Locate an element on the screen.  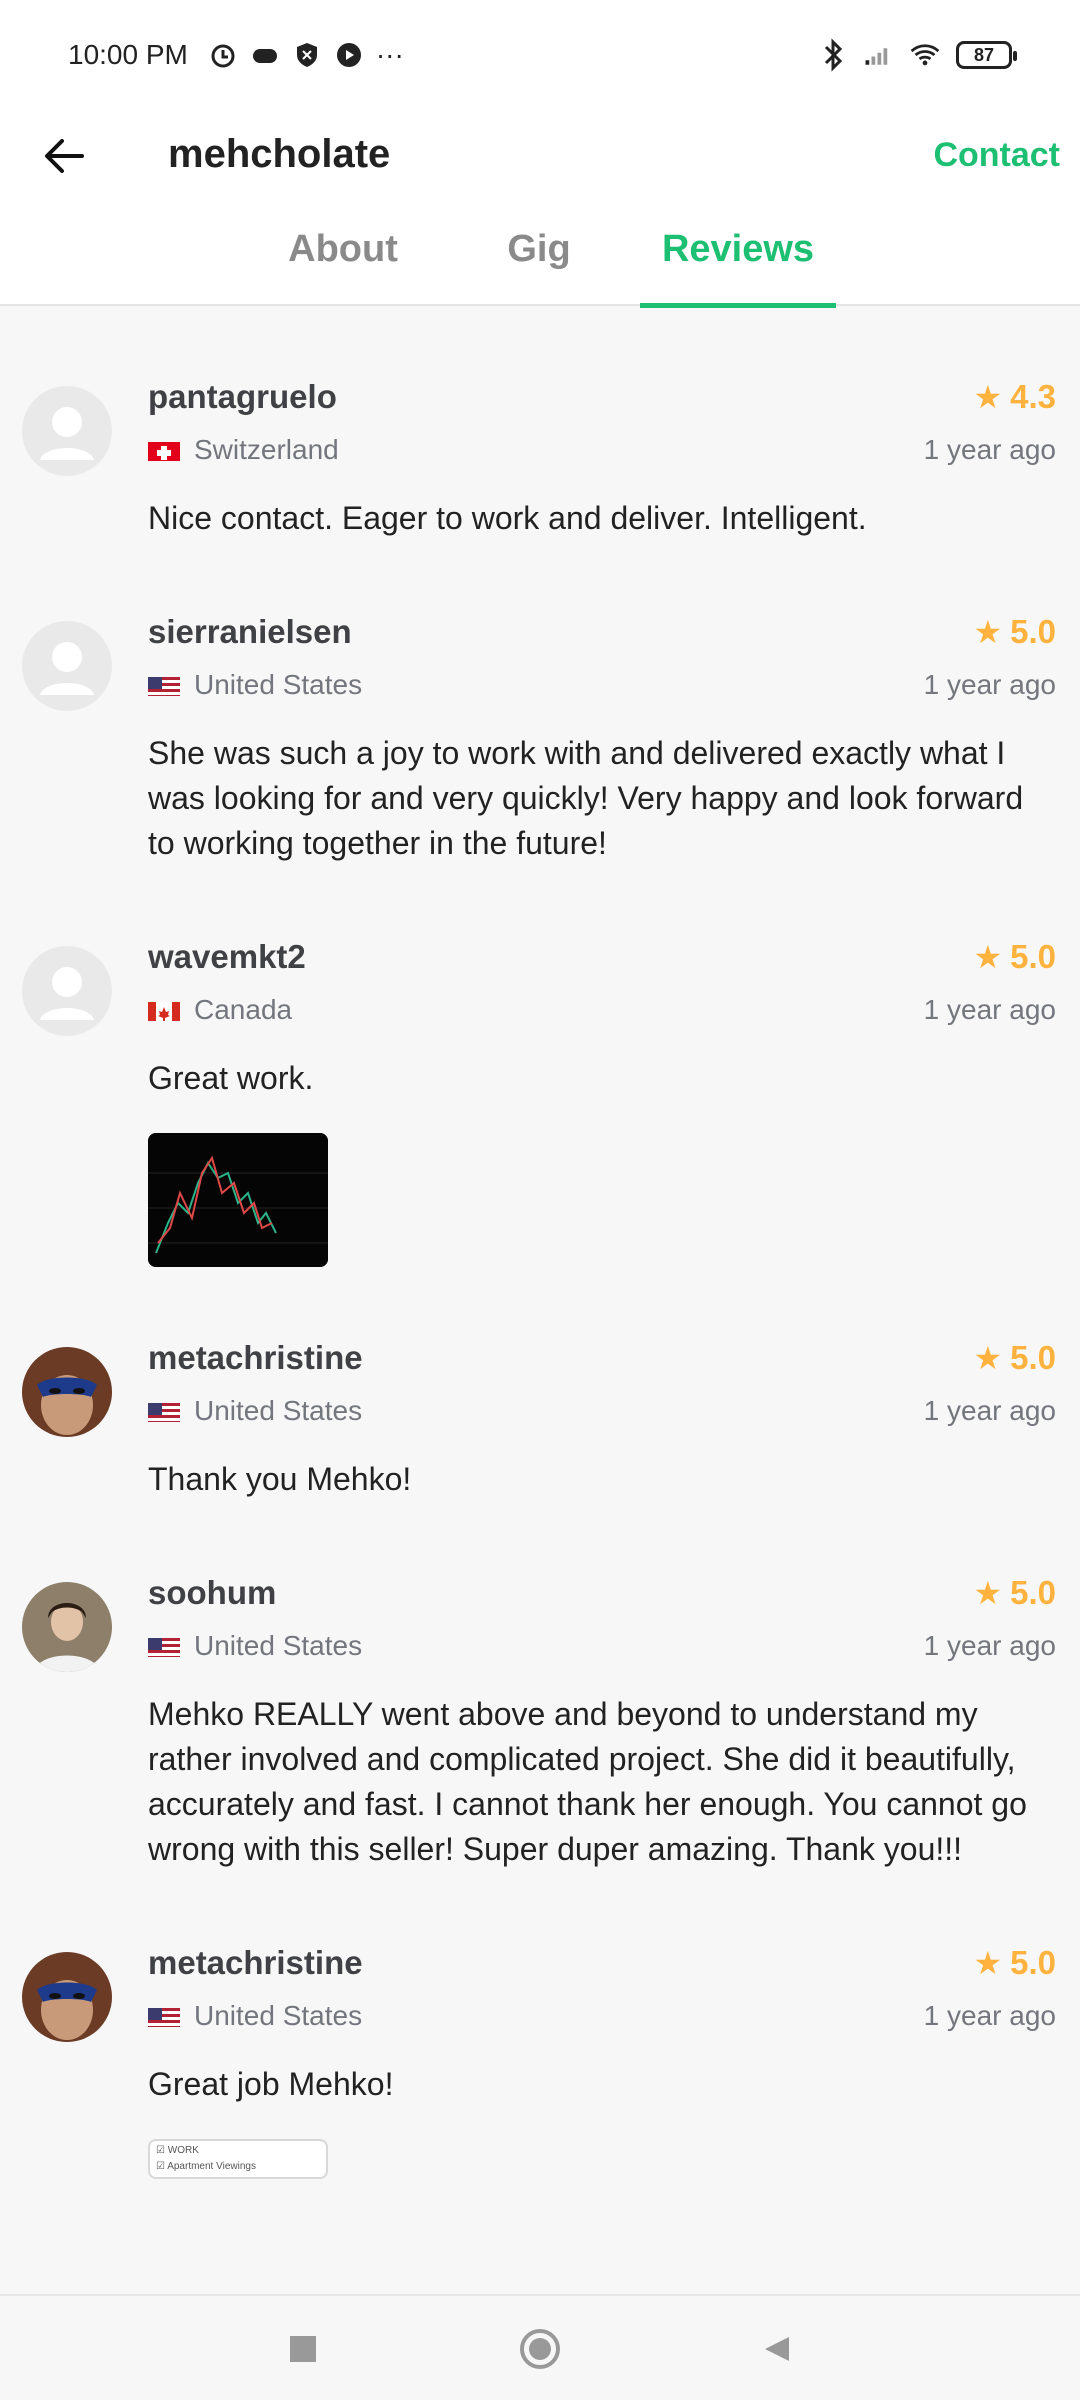
status-bar: 10:00 PM ··· 87 is located at coordinates (540, 55).